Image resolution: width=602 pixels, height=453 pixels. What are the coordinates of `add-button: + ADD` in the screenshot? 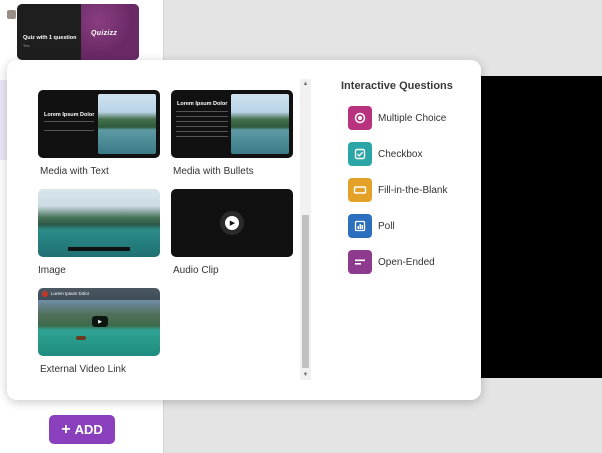 It's located at (82, 429).